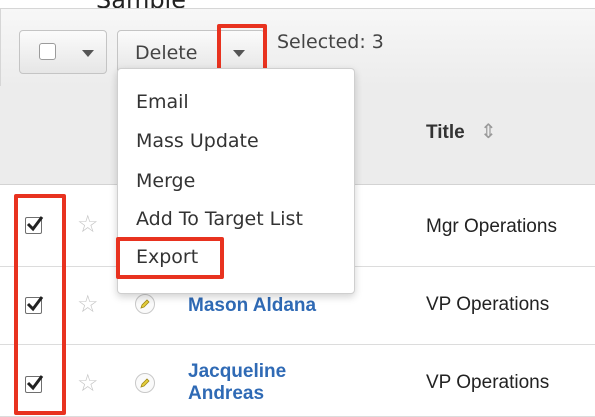 Image resolution: width=595 pixels, height=417 pixels. I want to click on select-all-checkbox, so click(47, 51).